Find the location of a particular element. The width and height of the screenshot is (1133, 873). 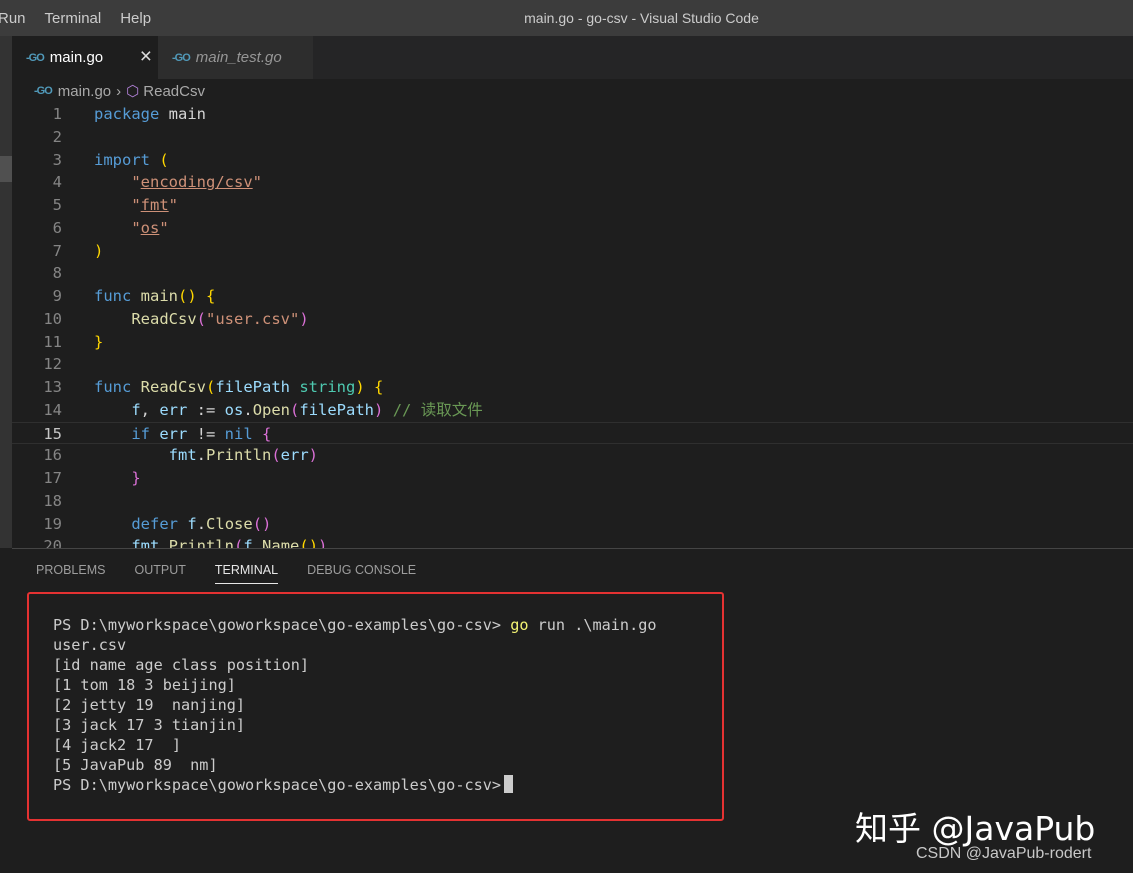

code-line-current: 15 if err != nil { is located at coordinates (572, 433).